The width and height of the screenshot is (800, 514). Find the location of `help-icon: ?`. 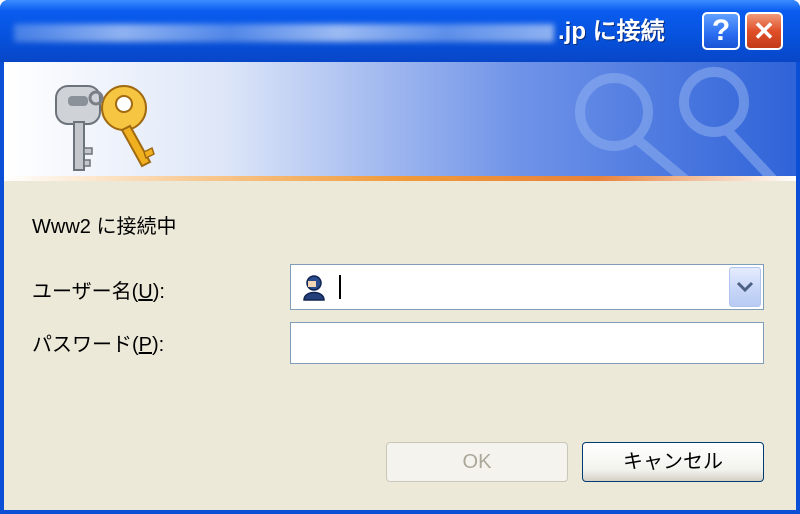

help-icon: ? is located at coordinates (721, 30).